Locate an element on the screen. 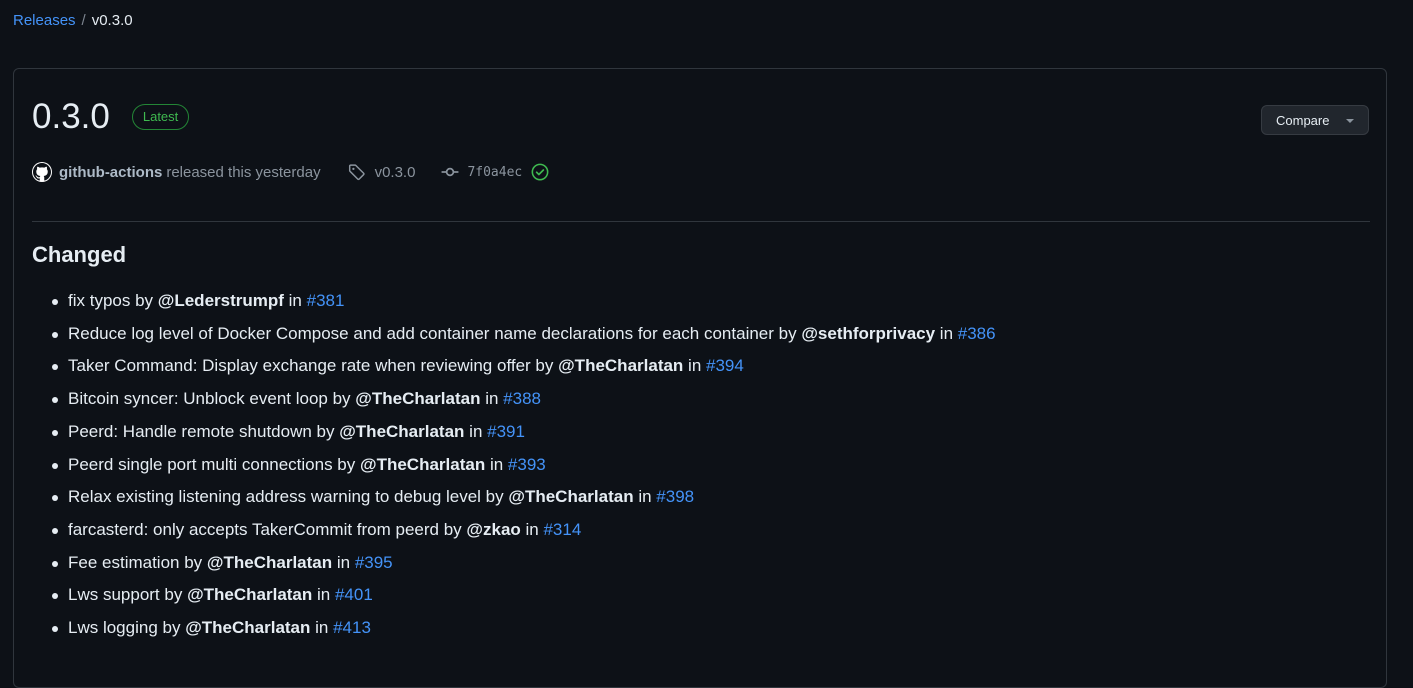 The width and height of the screenshot is (1413, 688). pull-request-link: #391 is located at coordinates (506, 431).